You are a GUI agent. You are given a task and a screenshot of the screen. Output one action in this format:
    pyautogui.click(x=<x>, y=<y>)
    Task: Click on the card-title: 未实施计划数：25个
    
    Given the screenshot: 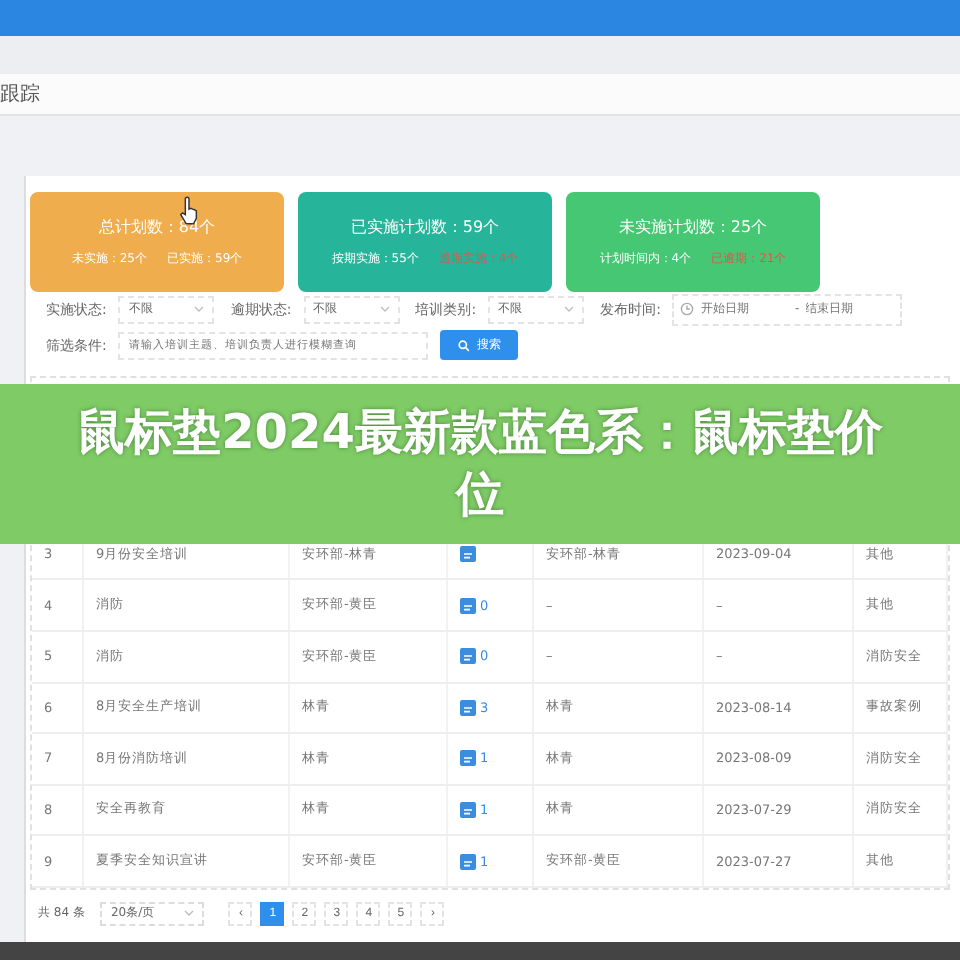 What is the action you would take?
    pyautogui.click(x=693, y=226)
    